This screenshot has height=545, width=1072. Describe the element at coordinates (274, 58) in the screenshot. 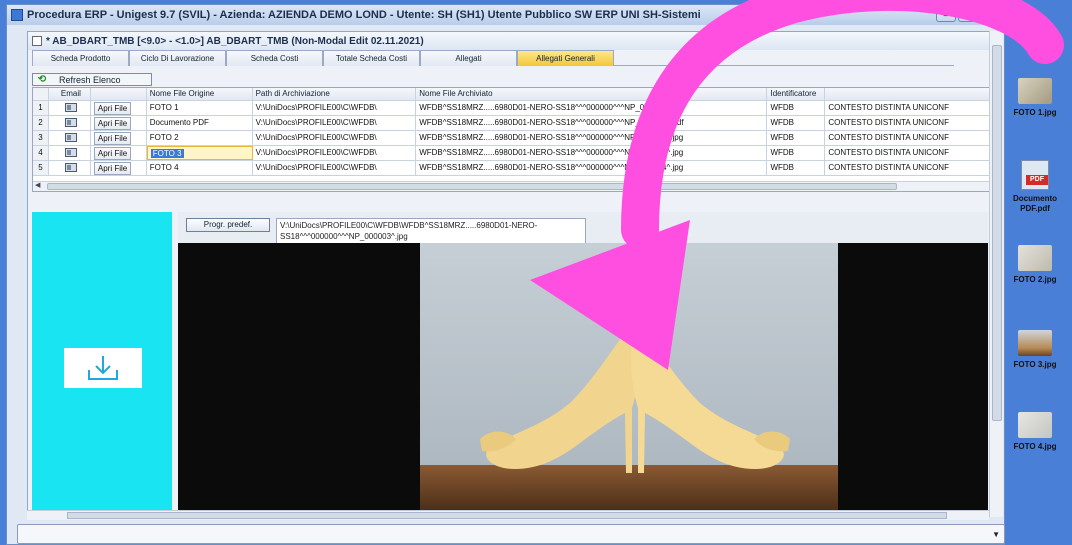

I see `tab-scheda-costi: Scheda Costi` at that location.